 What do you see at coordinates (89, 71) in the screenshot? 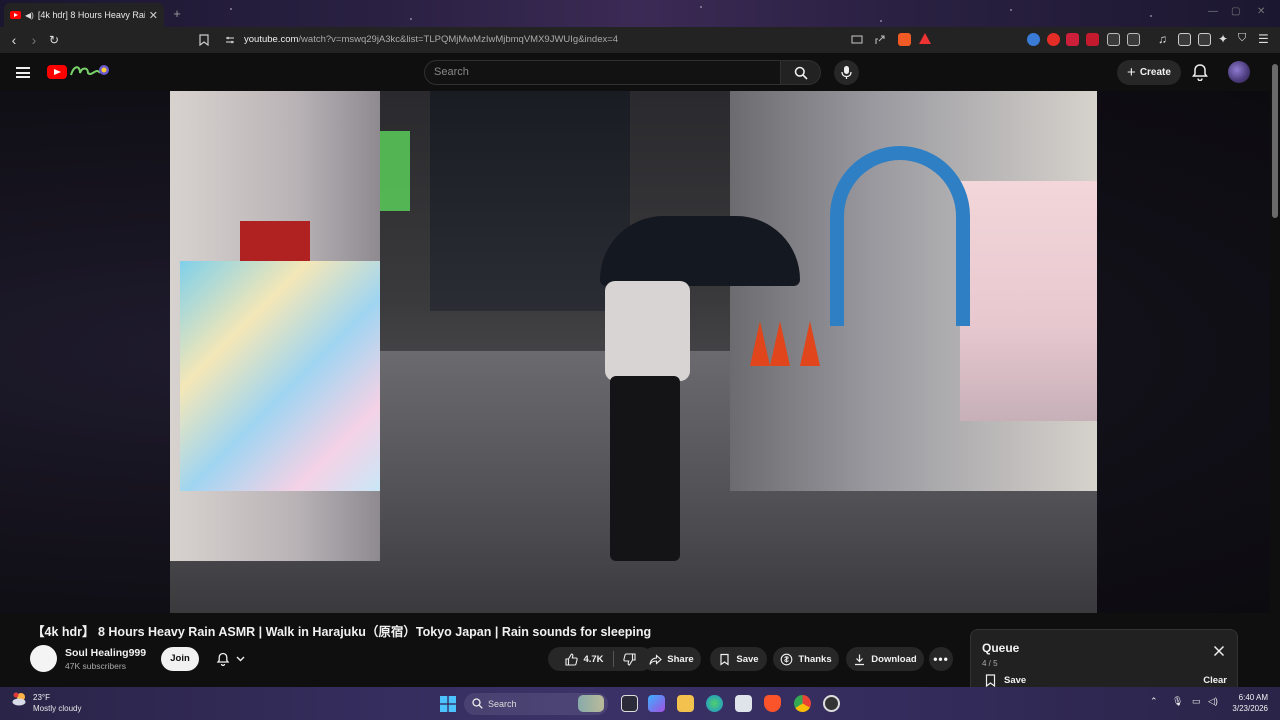
I see `doodle-logo-icon` at bounding box center [89, 71].